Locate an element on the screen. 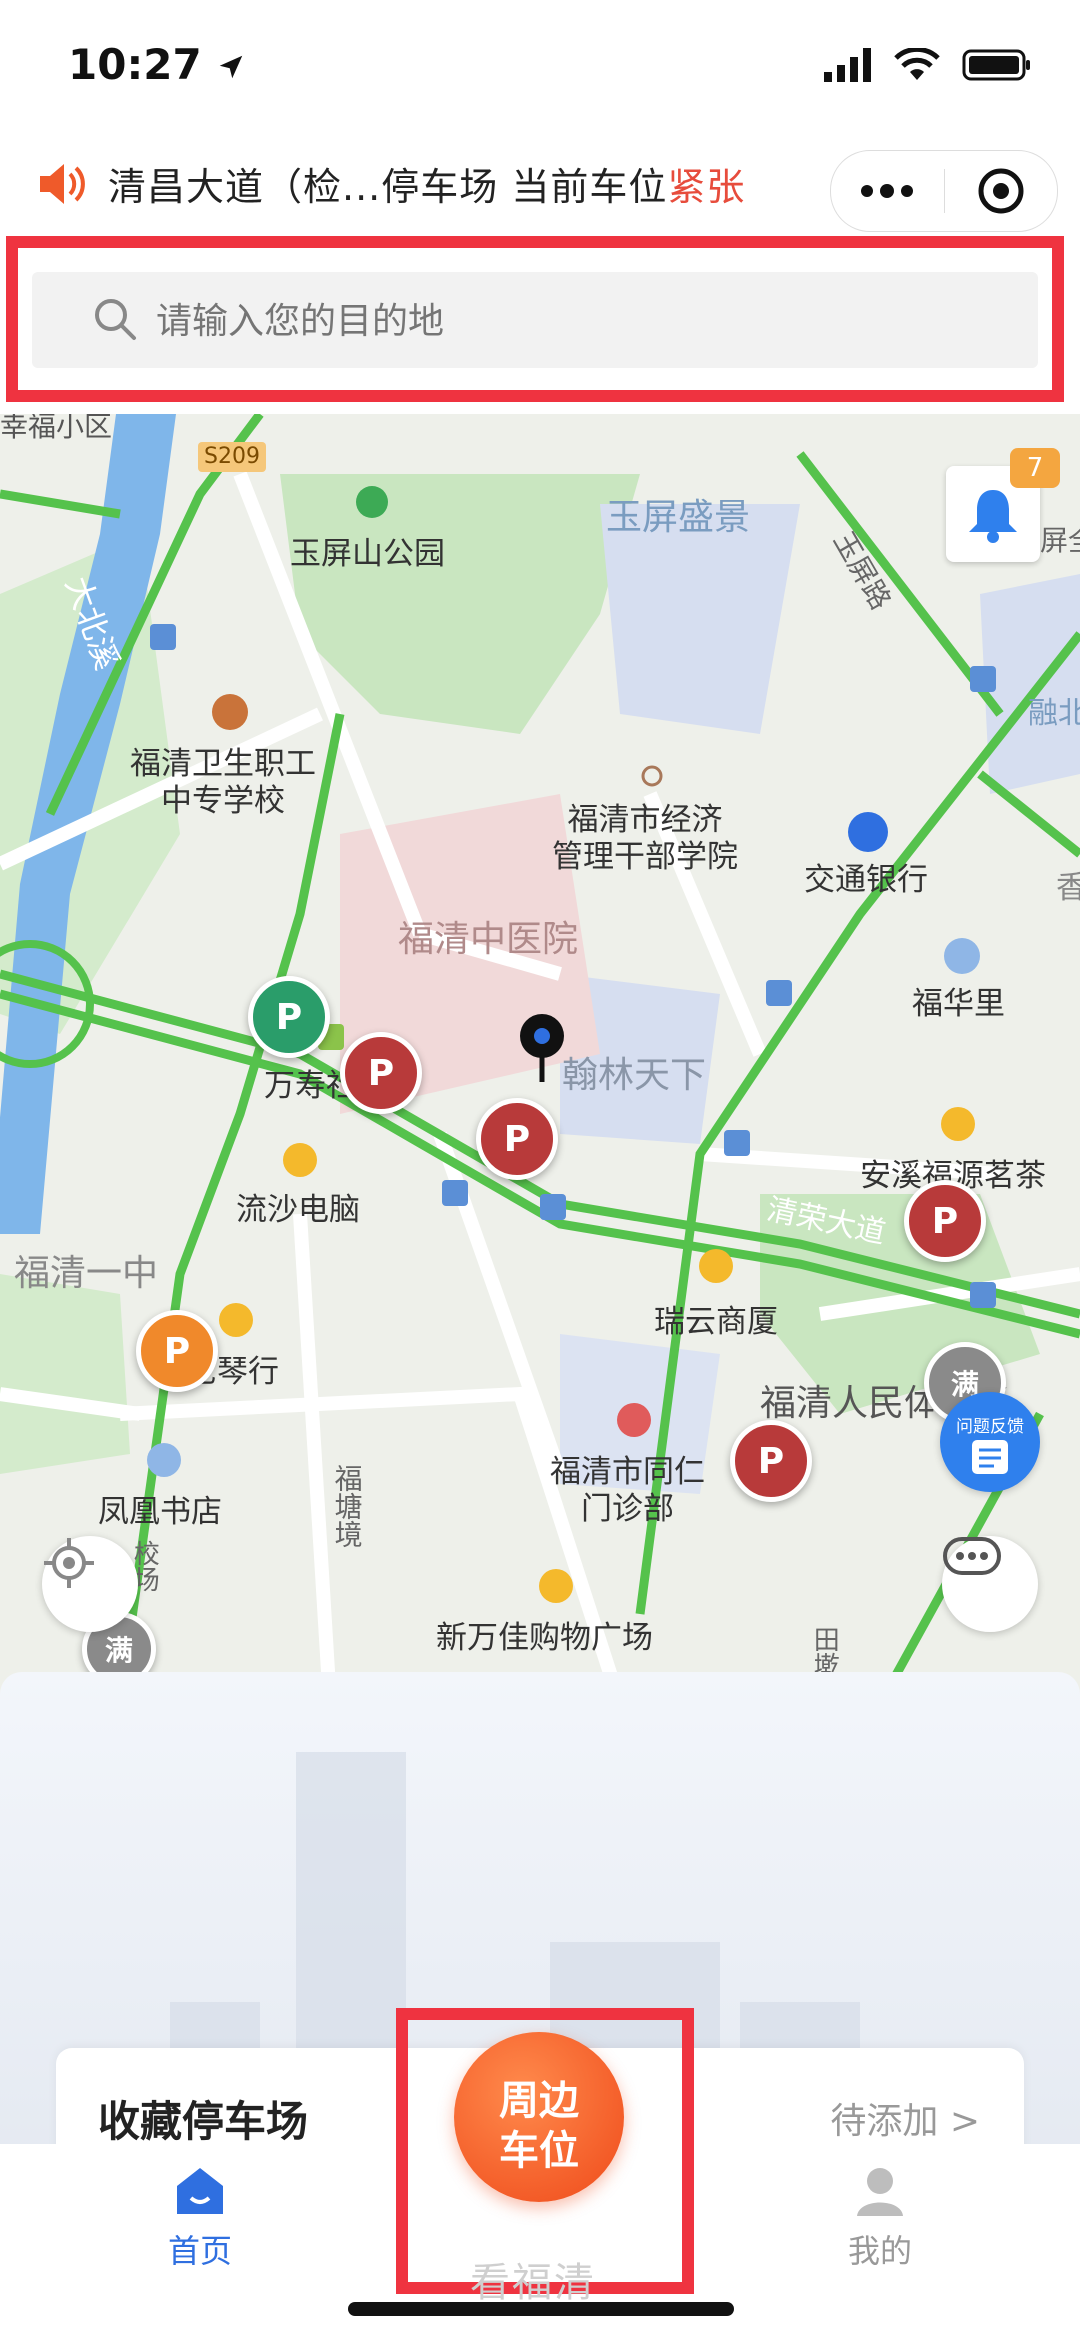  miniprogram-capsule is located at coordinates (944, 191).